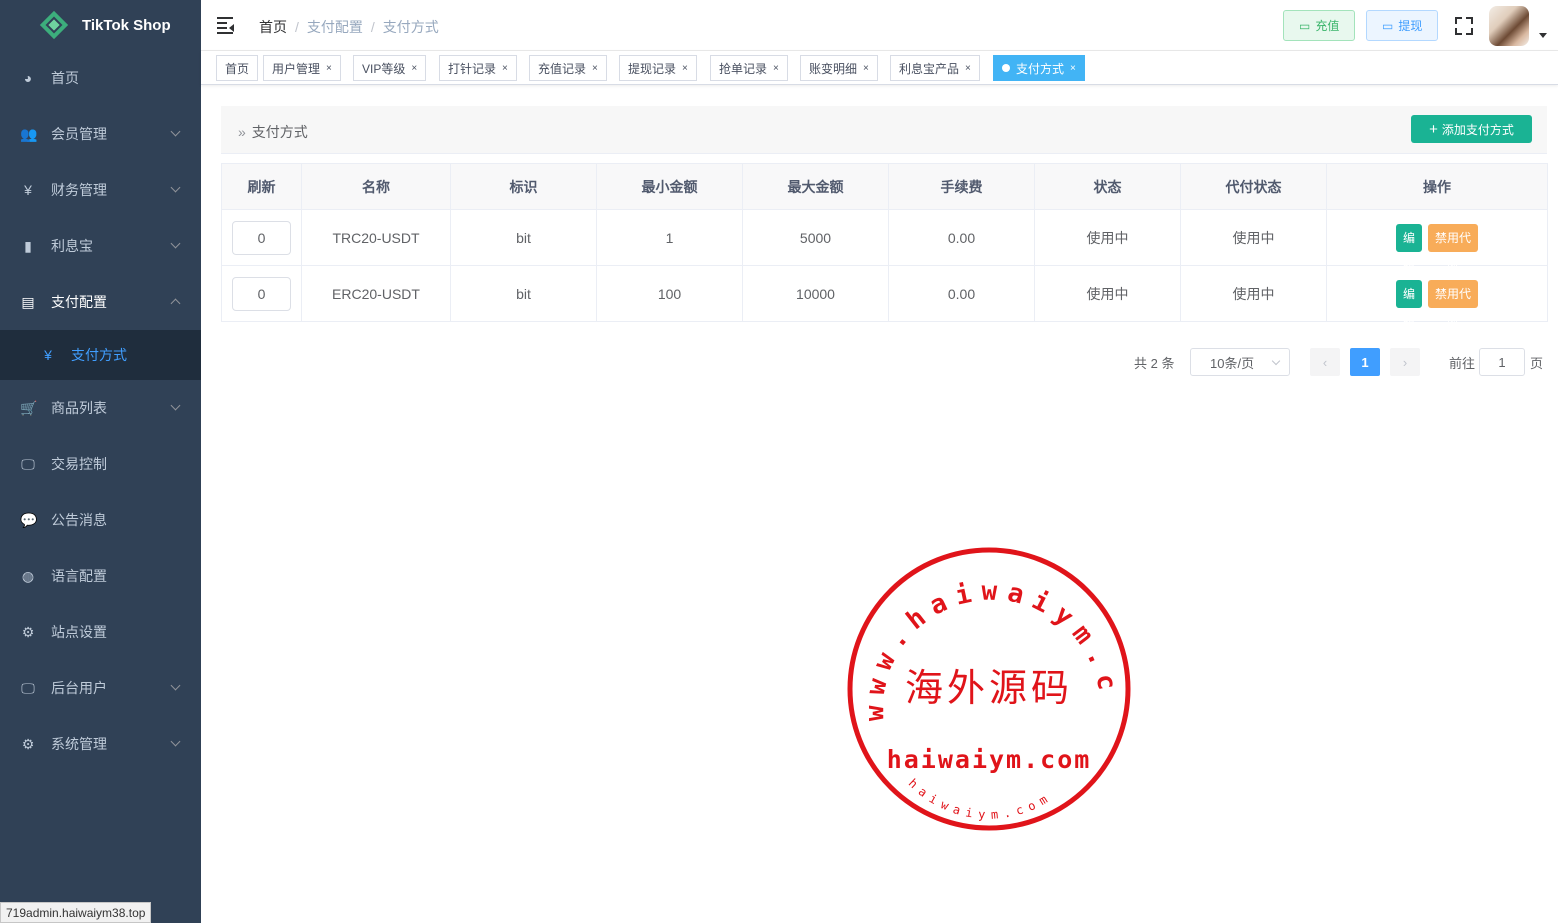 Image resolution: width=1558 pixels, height=923 pixels. What do you see at coordinates (226, 25) in the screenshot?
I see `hamburger-icon` at bounding box center [226, 25].